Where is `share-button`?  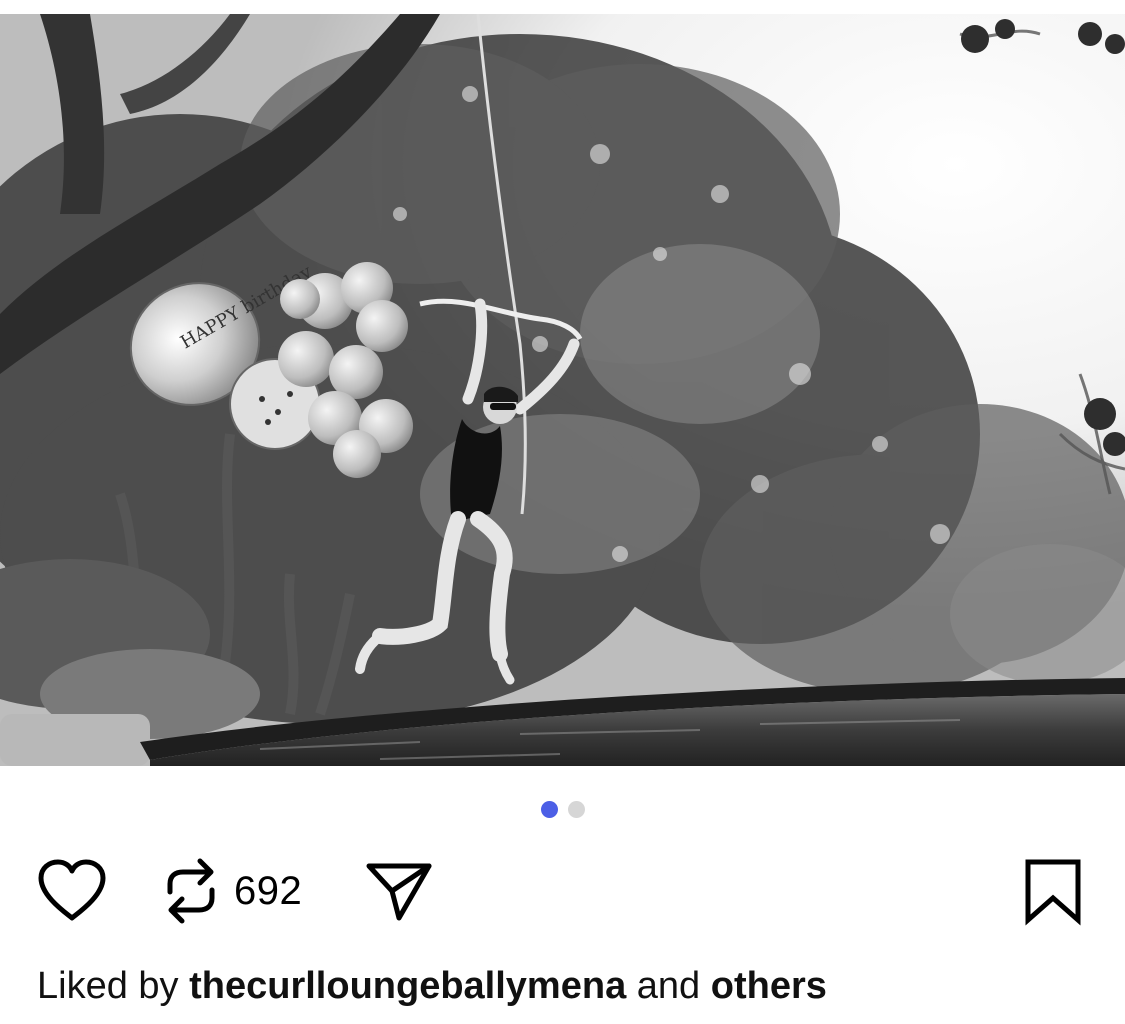
share-button is located at coordinates (399, 891).